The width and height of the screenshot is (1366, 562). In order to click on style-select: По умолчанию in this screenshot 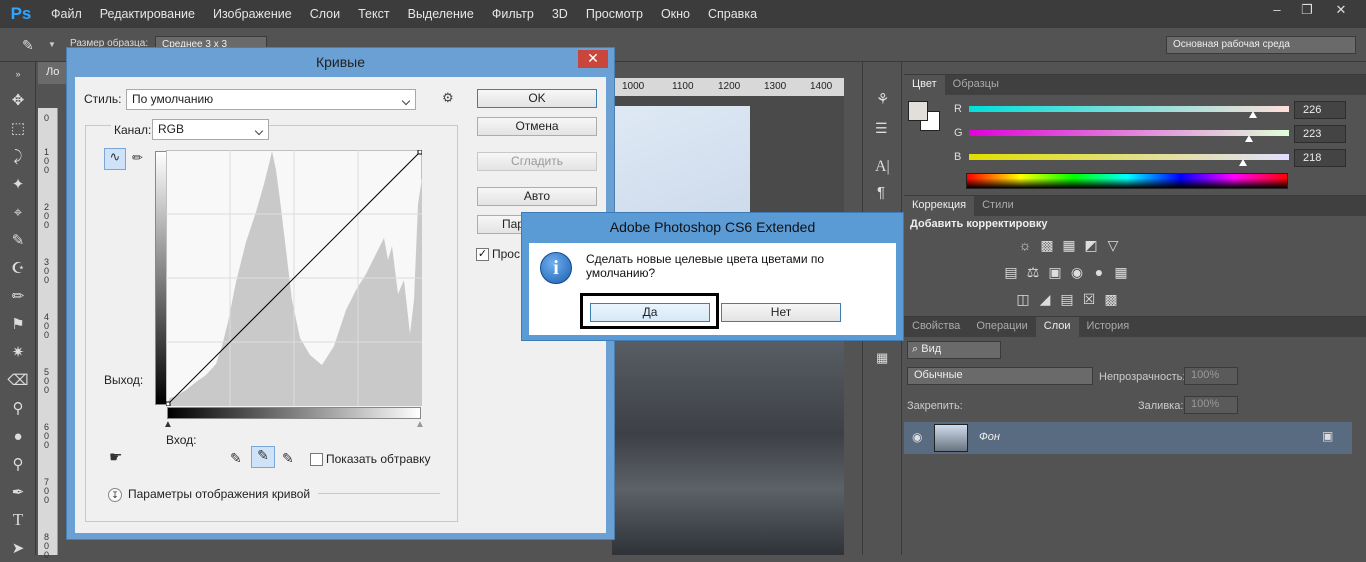, I will do `click(271, 99)`.